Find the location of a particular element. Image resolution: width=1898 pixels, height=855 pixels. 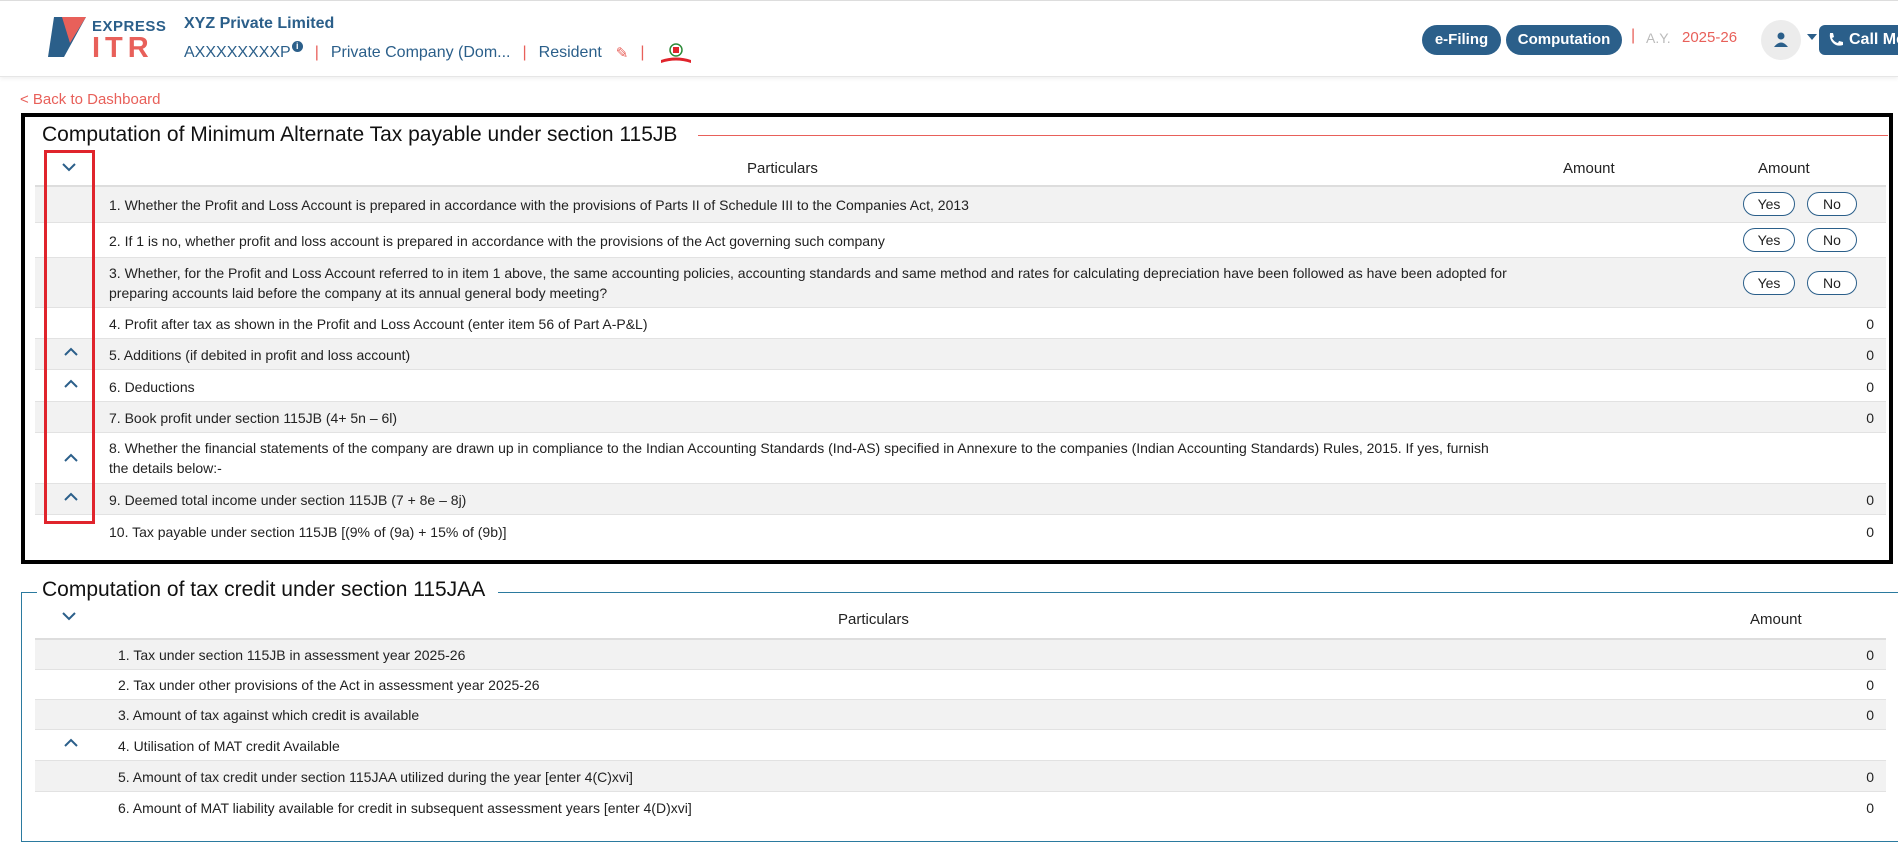

computation-button: Computation is located at coordinates (1564, 40).